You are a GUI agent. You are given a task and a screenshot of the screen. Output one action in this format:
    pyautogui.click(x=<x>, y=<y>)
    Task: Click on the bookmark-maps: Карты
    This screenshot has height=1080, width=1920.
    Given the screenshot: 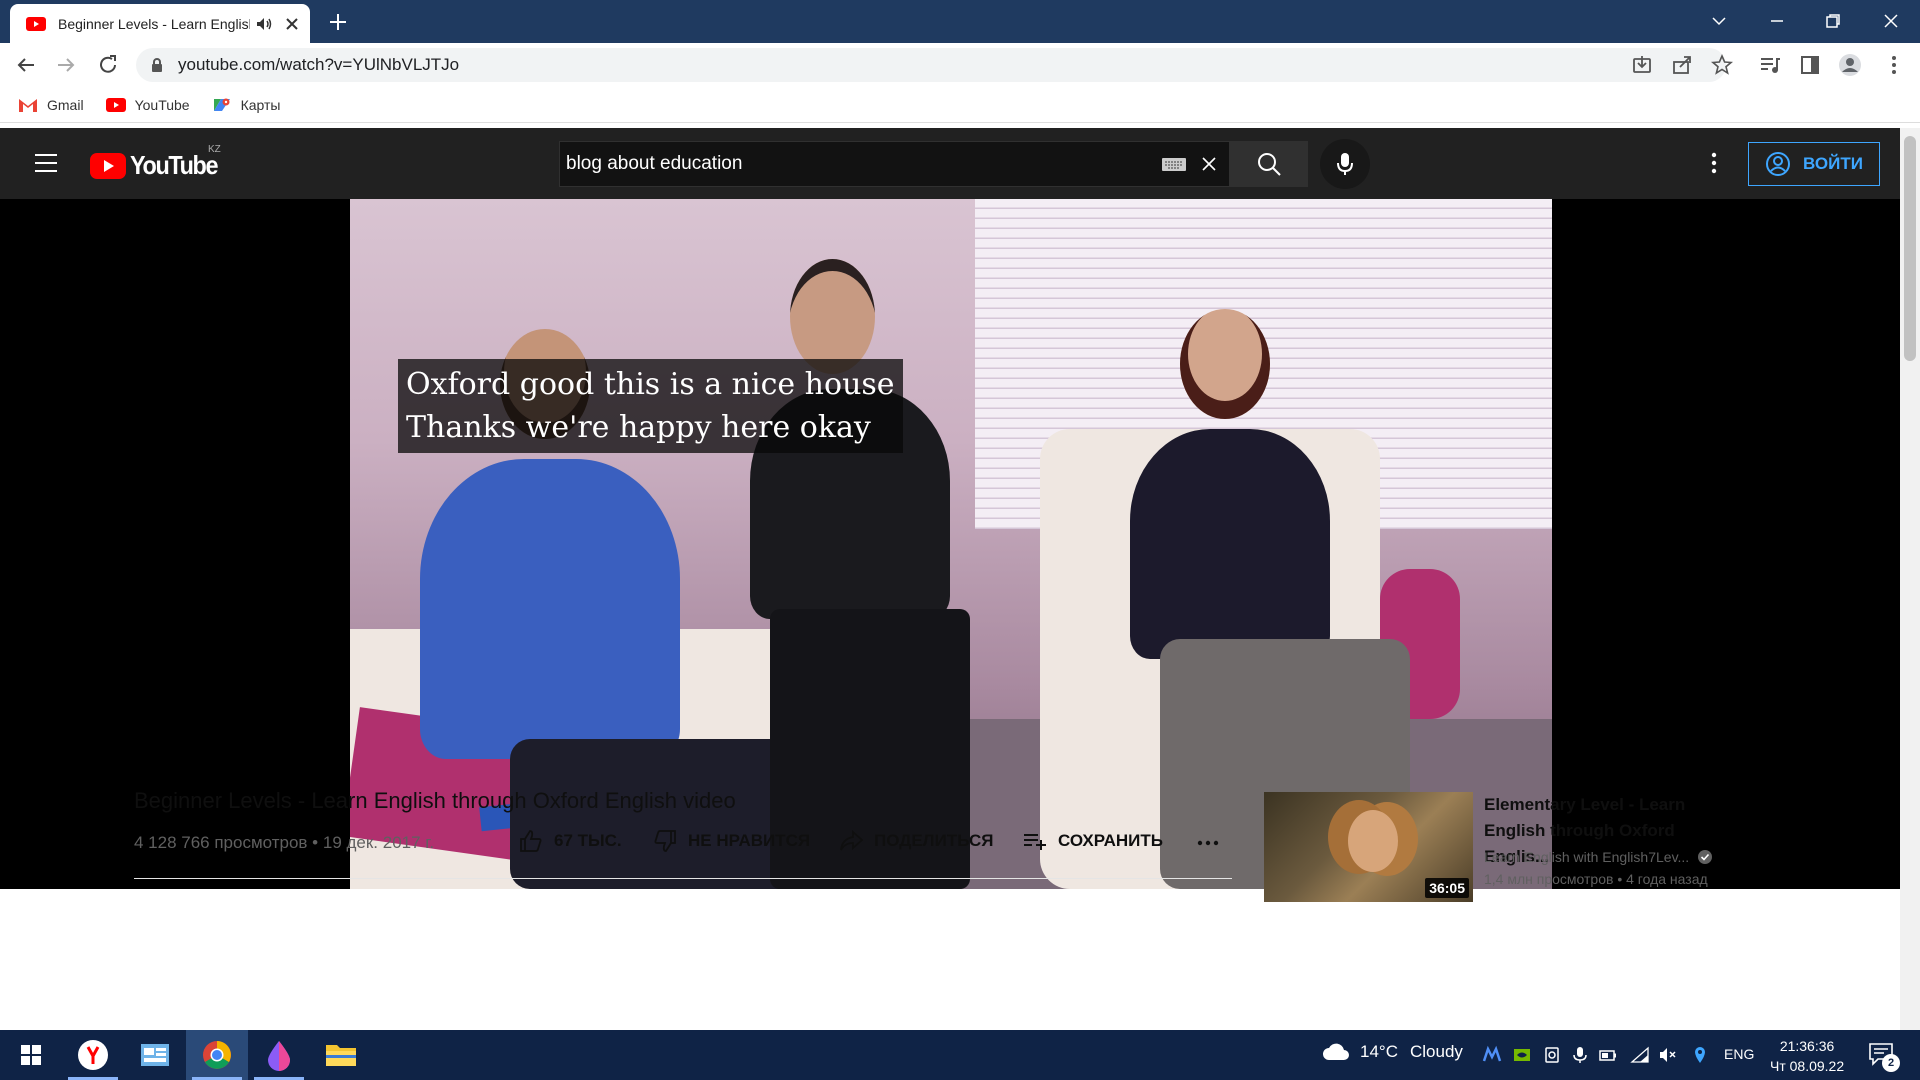 What is the action you would take?
    pyautogui.click(x=246, y=105)
    